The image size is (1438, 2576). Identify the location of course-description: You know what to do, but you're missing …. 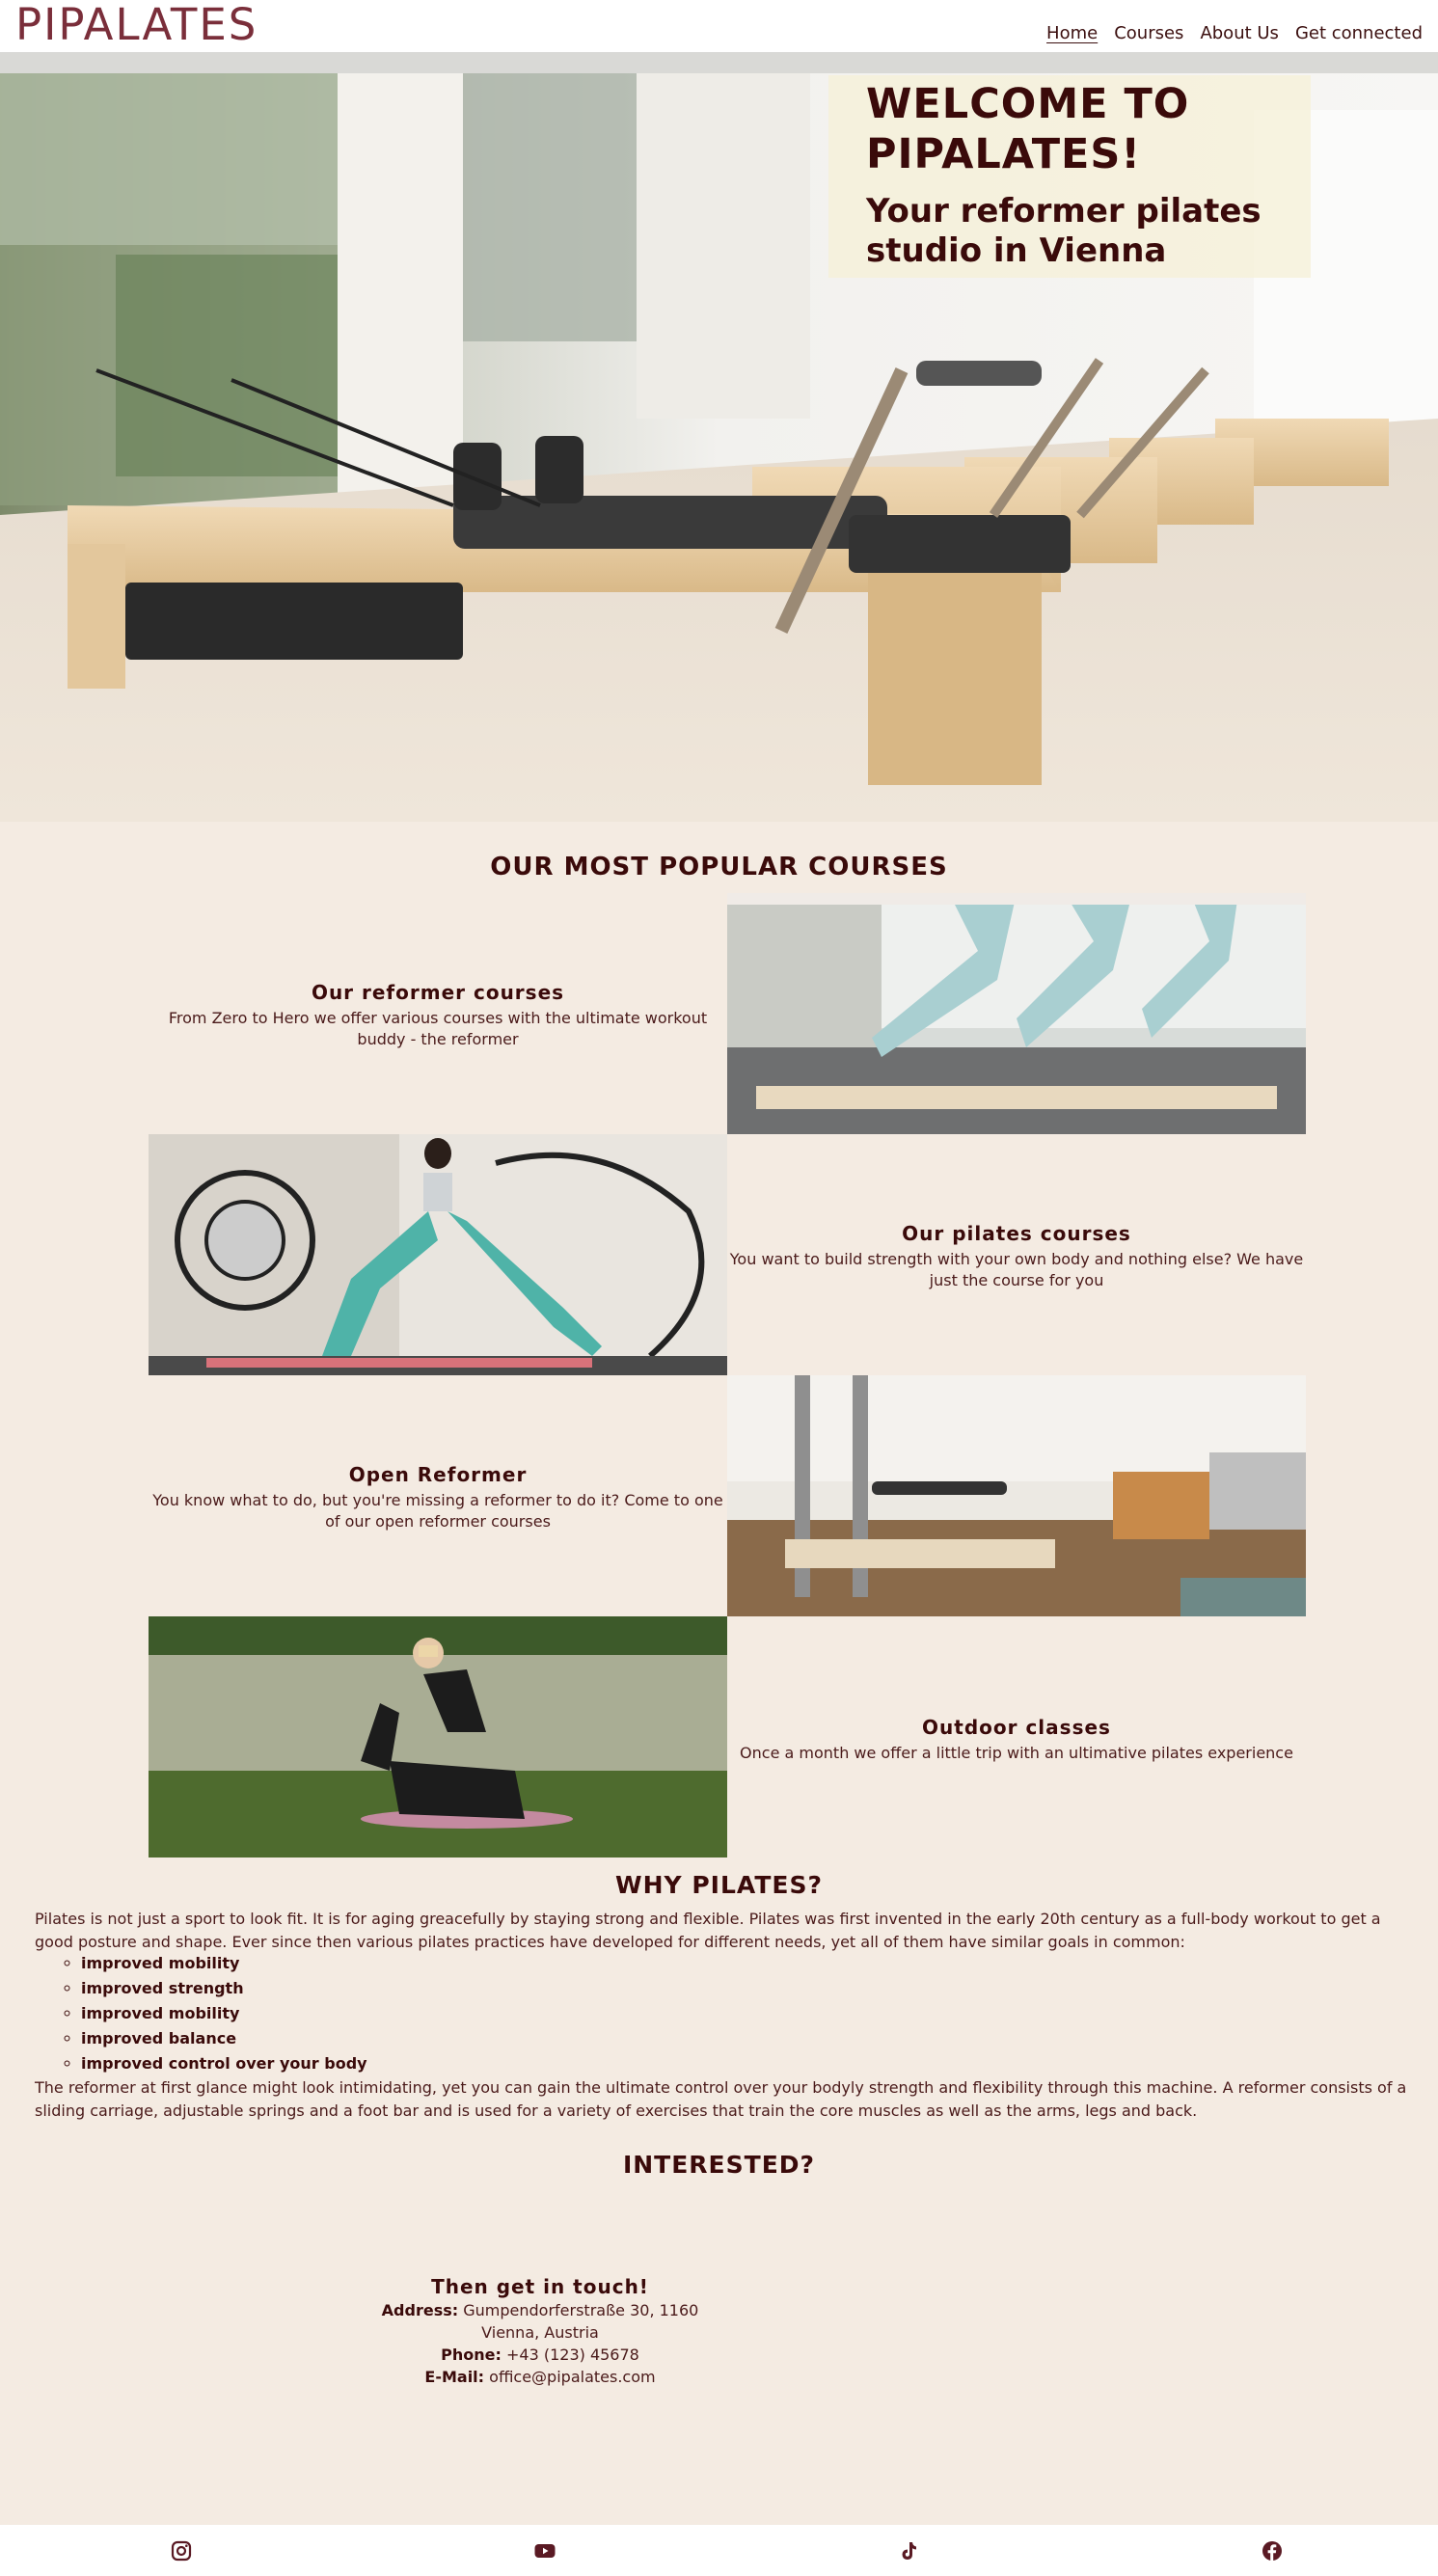
(438, 1511).